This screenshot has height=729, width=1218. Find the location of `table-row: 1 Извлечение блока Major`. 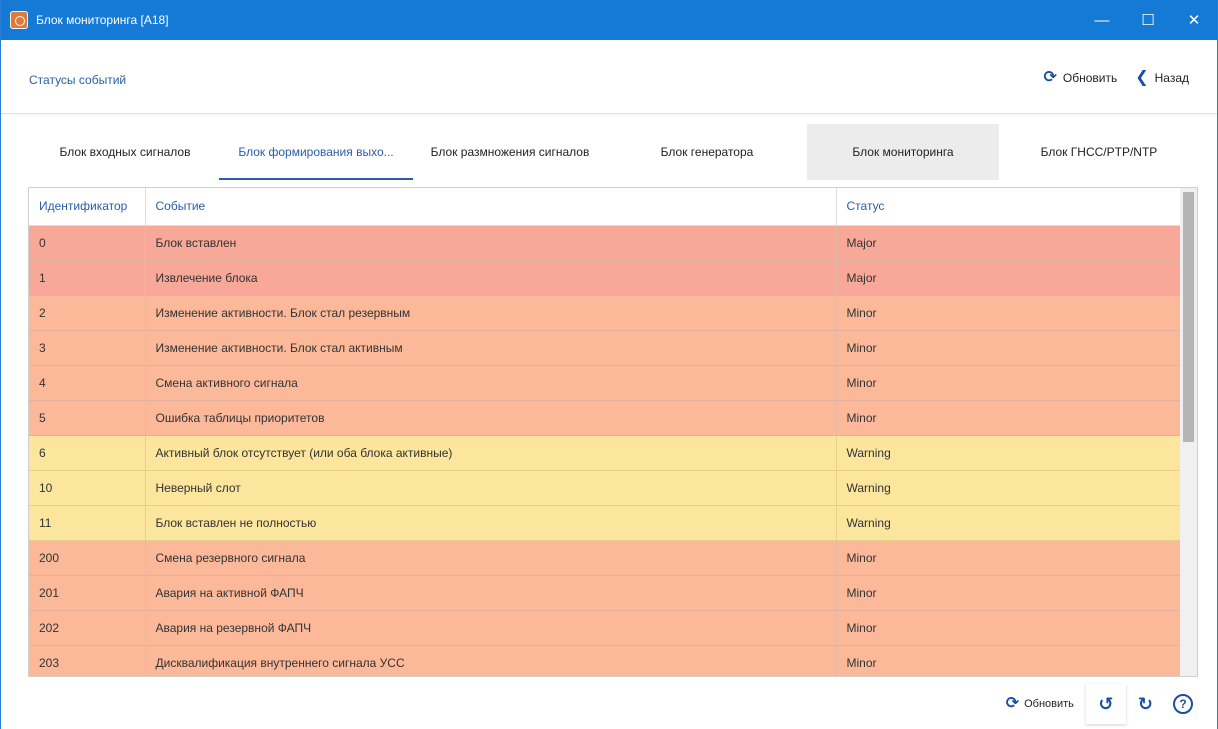

table-row: 1 Извлечение блока Major is located at coordinates (605, 278).